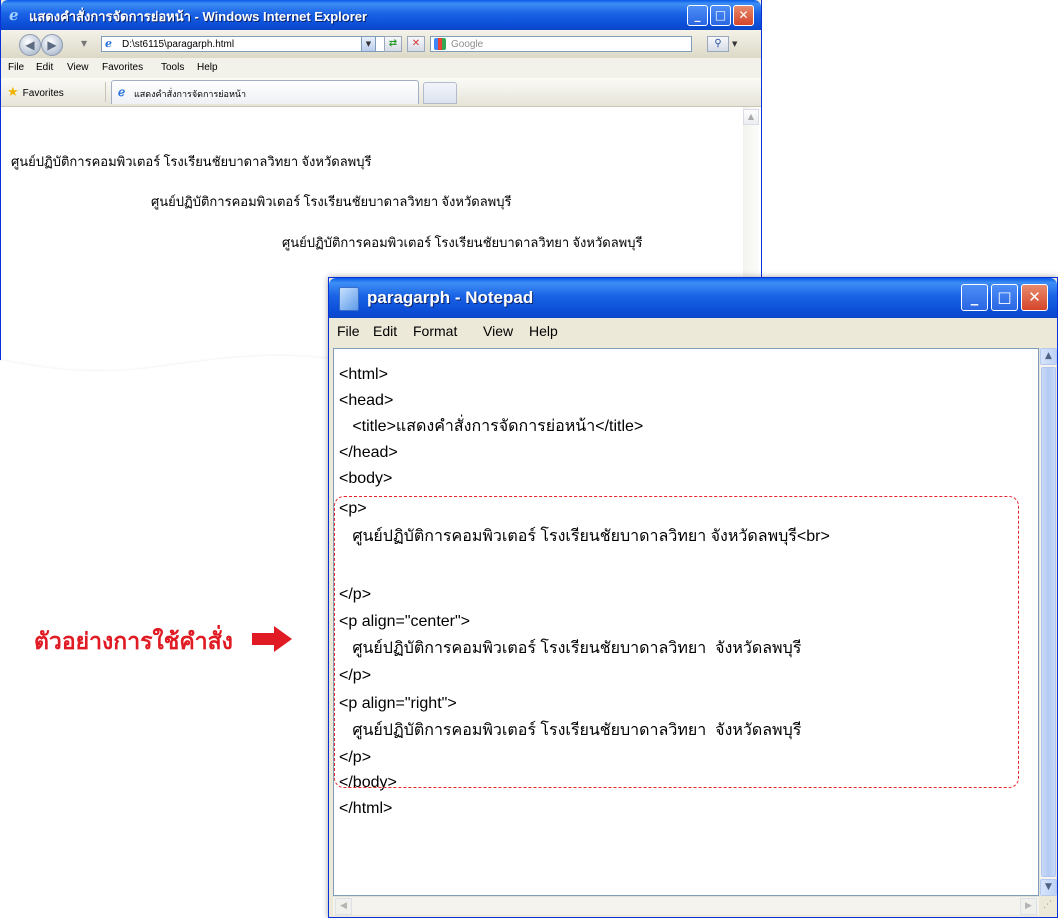  I want to click on search-placeholder: Google, so click(467, 44).